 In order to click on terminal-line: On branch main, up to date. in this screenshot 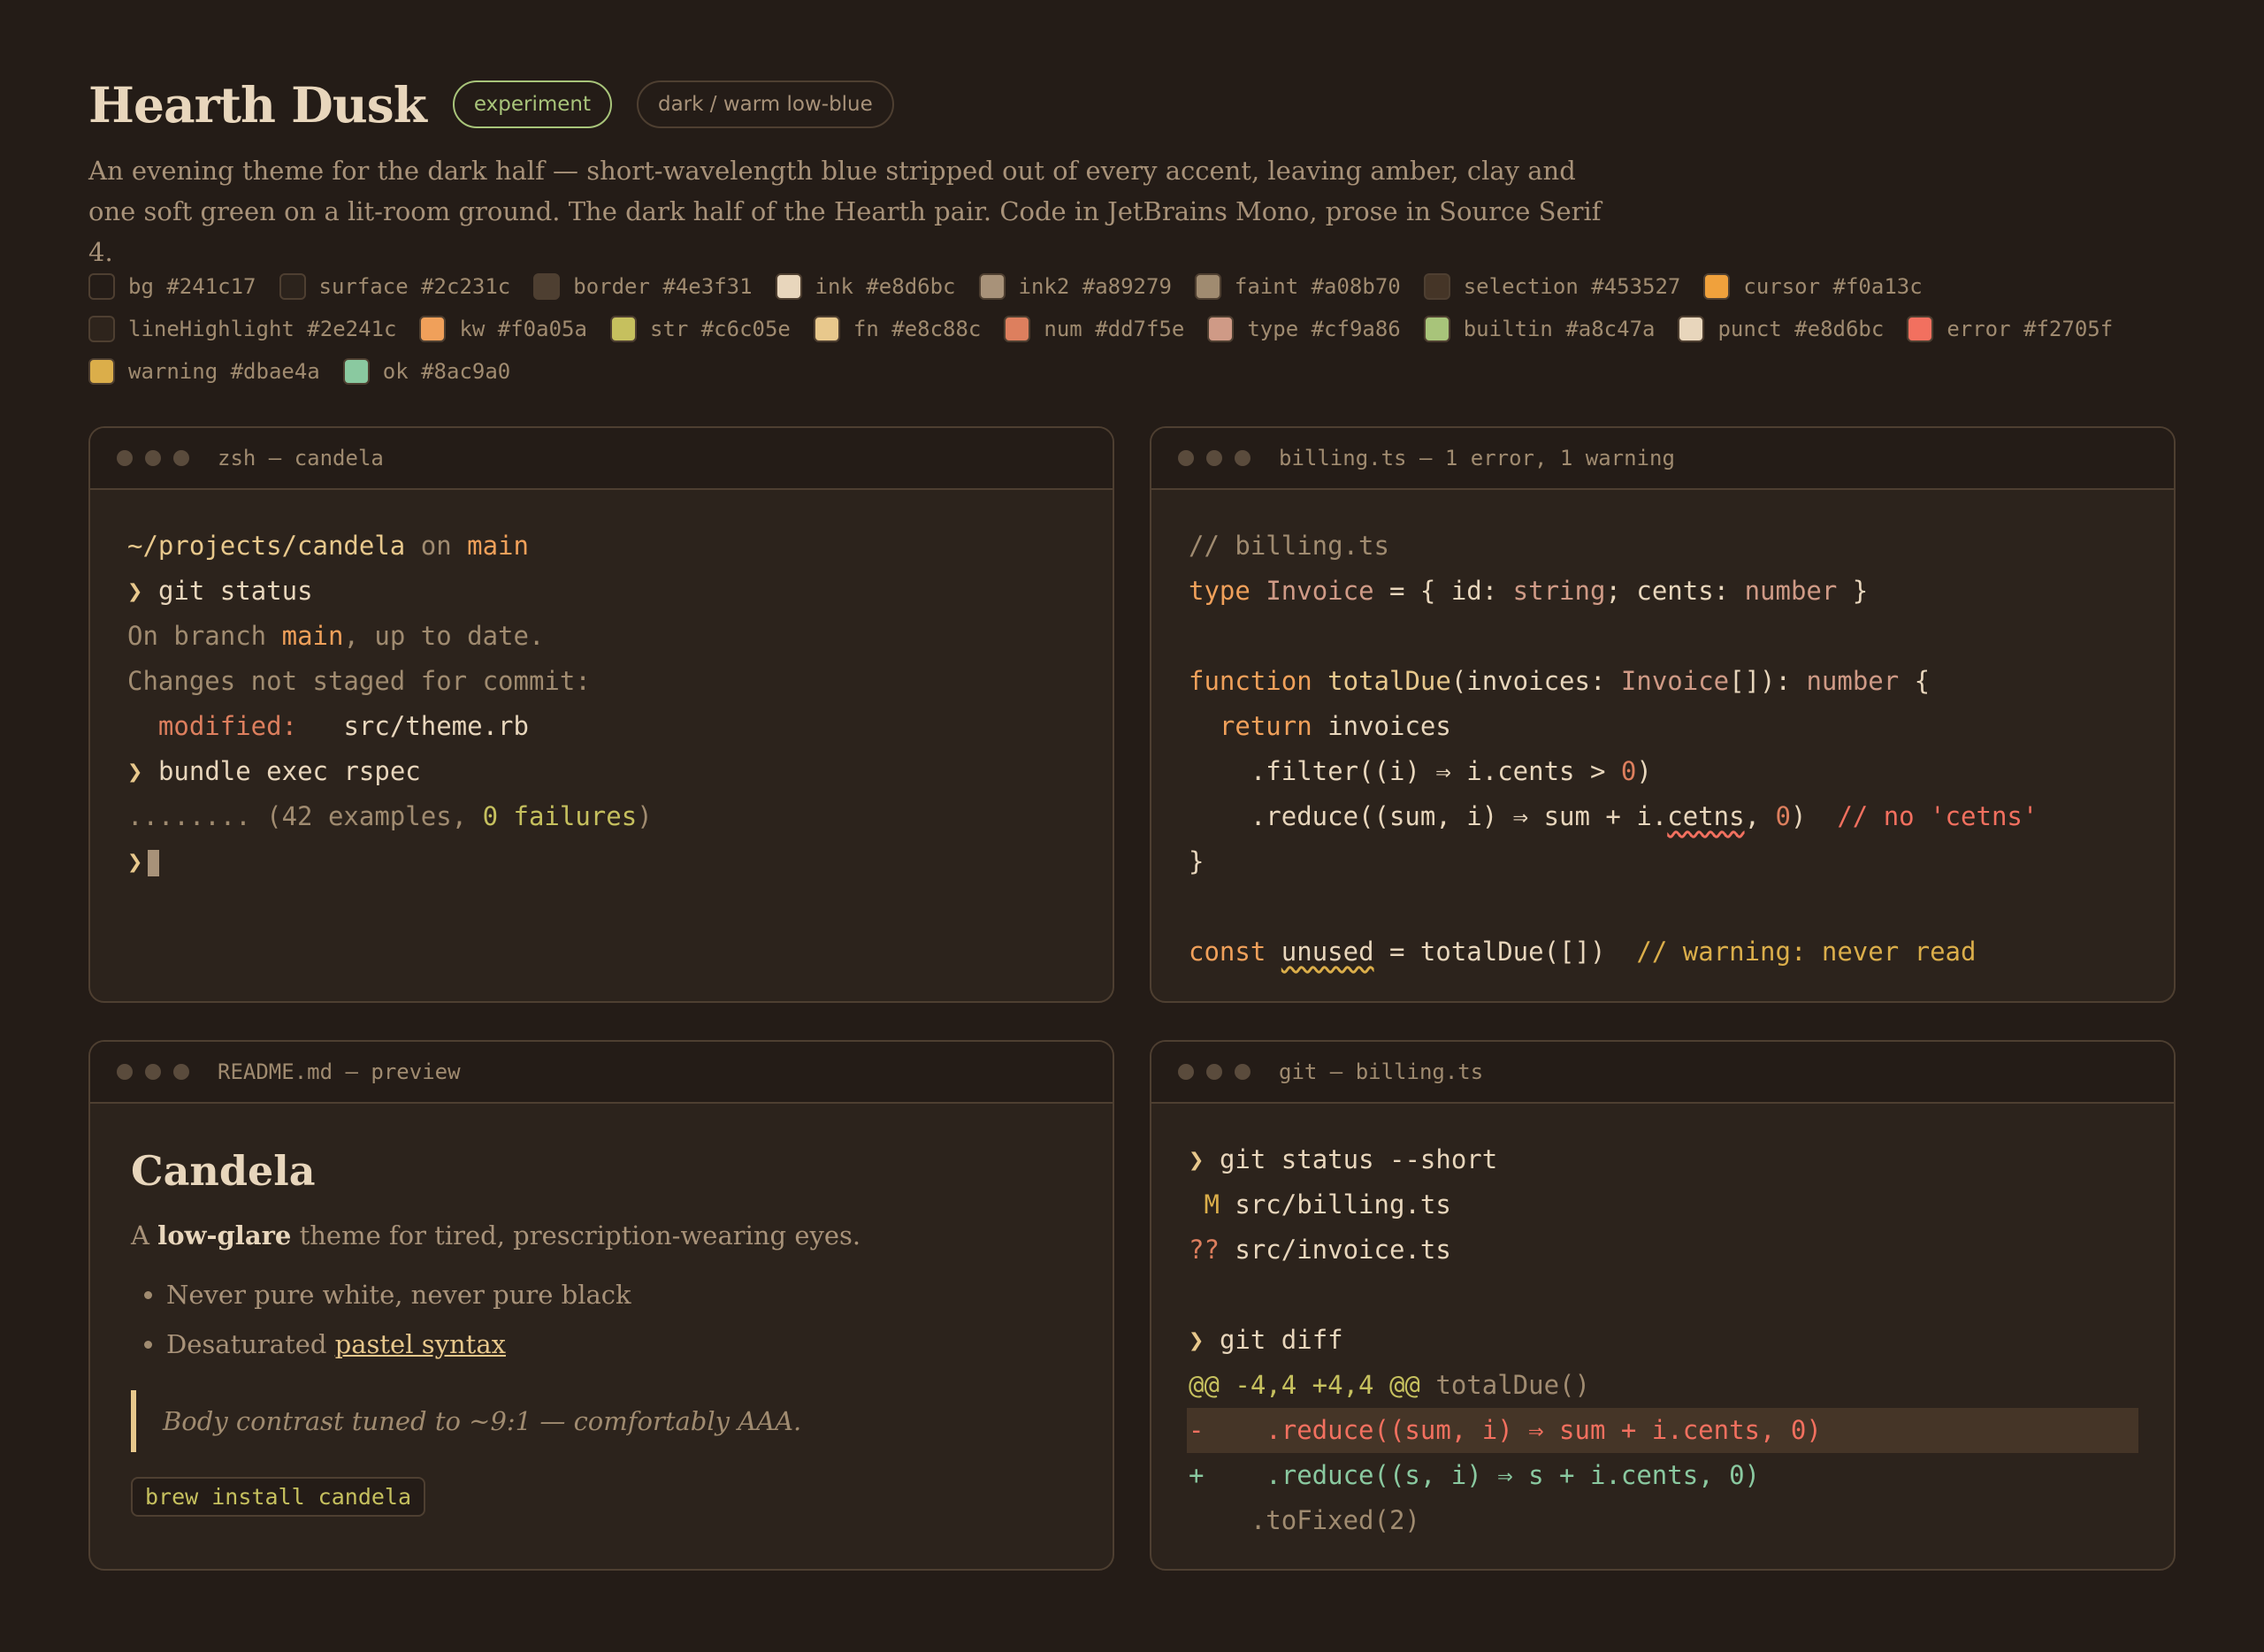, I will do `click(601, 636)`.